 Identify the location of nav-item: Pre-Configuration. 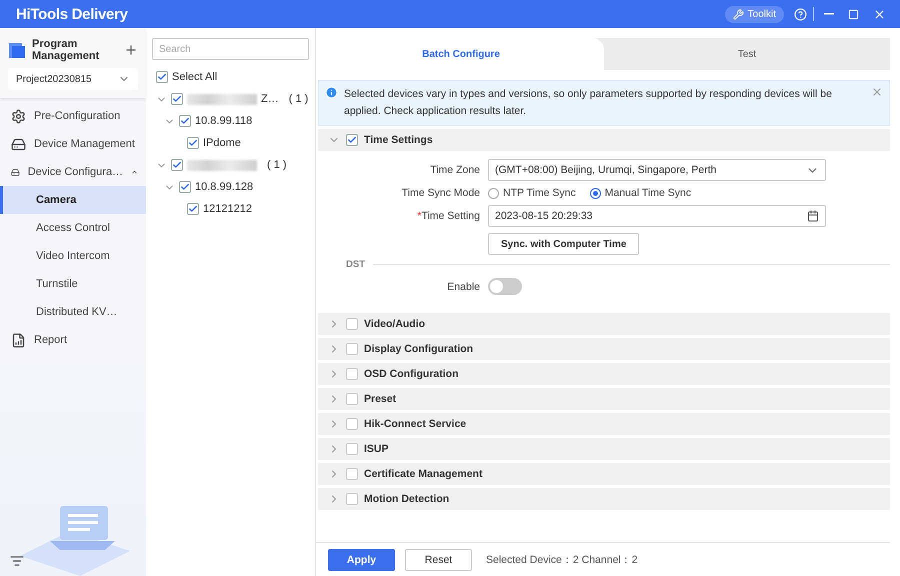
(73, 116).